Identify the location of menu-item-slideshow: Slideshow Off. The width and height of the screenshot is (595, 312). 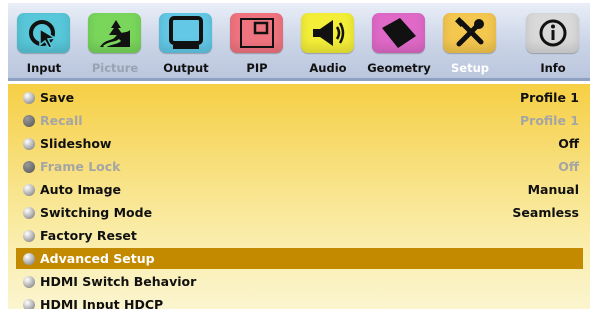
(299, 143).